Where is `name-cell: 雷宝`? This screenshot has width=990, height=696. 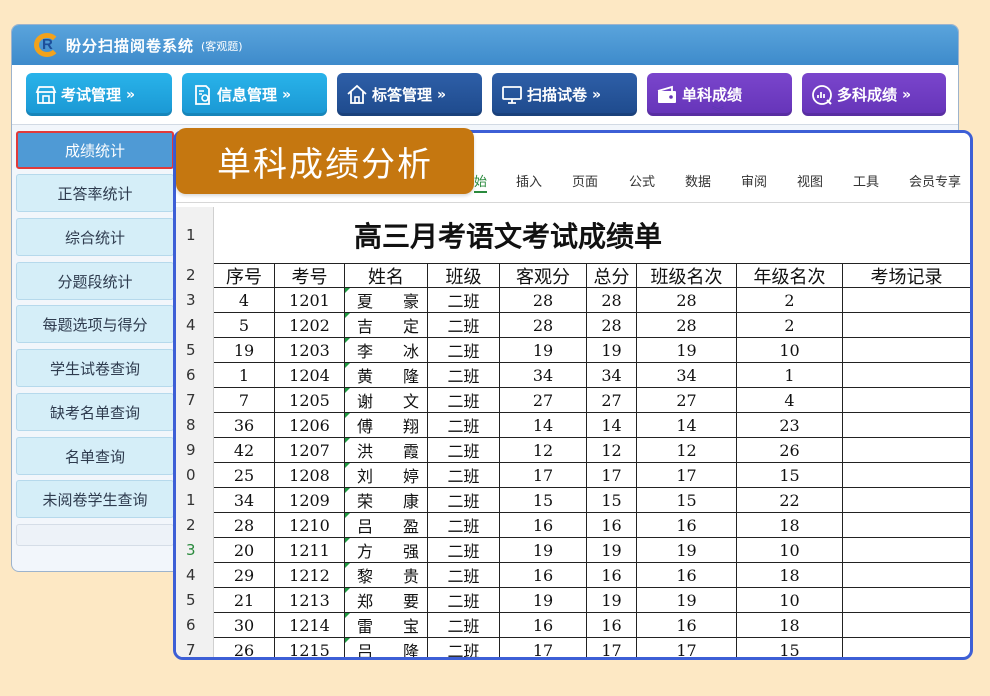
name-cell: 雷宝 is located at coordinates (385, 625).